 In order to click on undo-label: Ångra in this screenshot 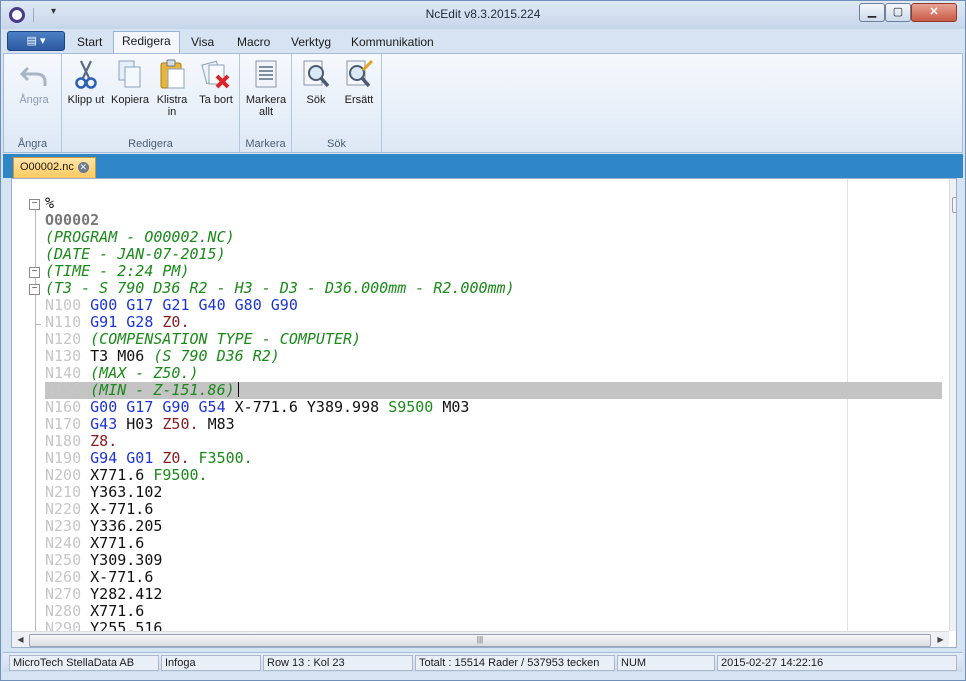, I will do `click(34, 100)`.